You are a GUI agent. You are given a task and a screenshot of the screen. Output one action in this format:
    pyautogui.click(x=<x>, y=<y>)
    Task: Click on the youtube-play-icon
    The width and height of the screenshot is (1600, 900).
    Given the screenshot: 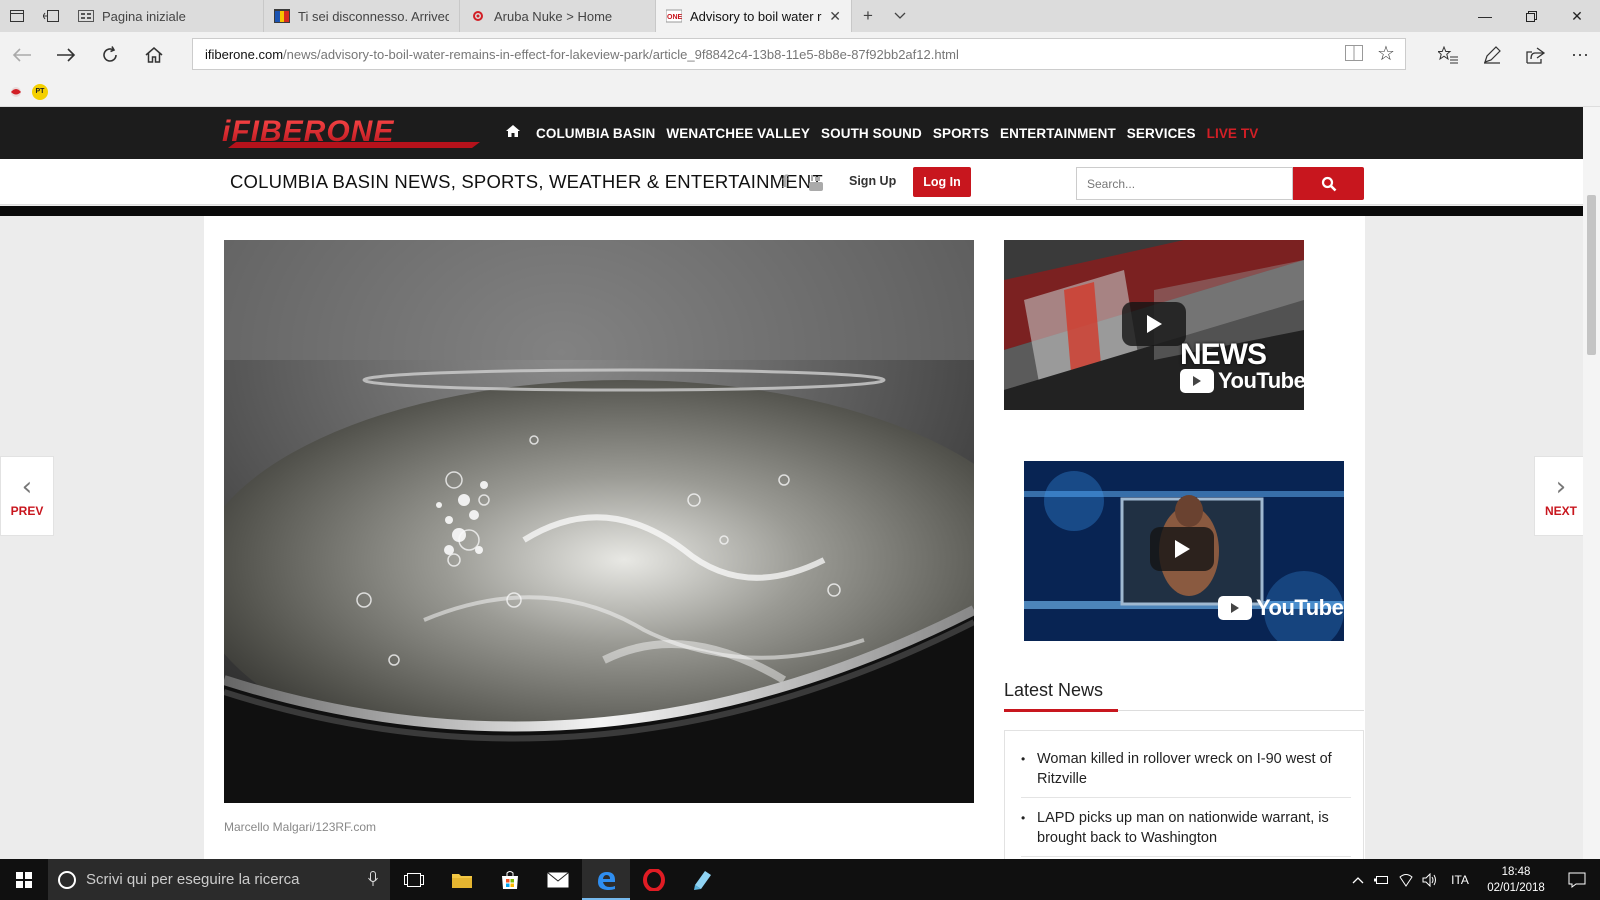 What is the action you would take?
    pyautogui.click(x=1197, y=381)
    